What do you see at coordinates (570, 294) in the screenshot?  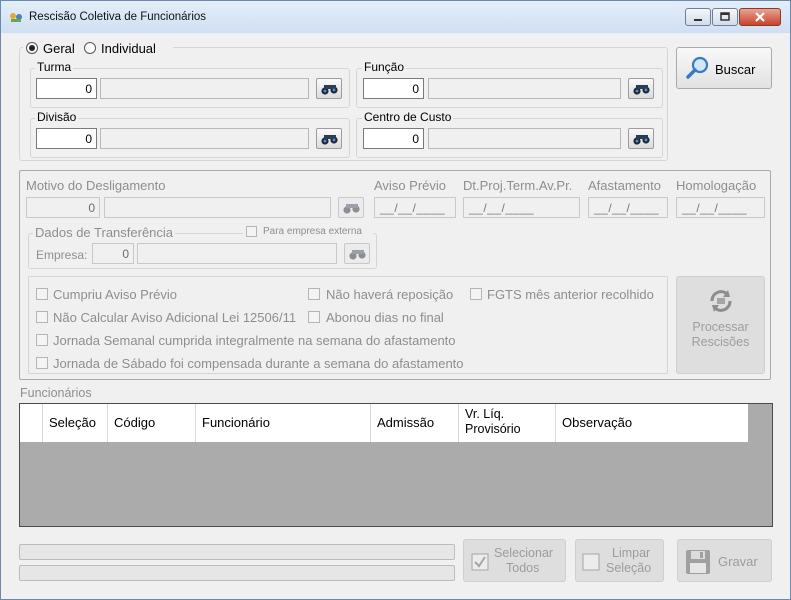 I see `fgts-label: FGTS mês anterior recolhido` at bounding box center [570, 294].